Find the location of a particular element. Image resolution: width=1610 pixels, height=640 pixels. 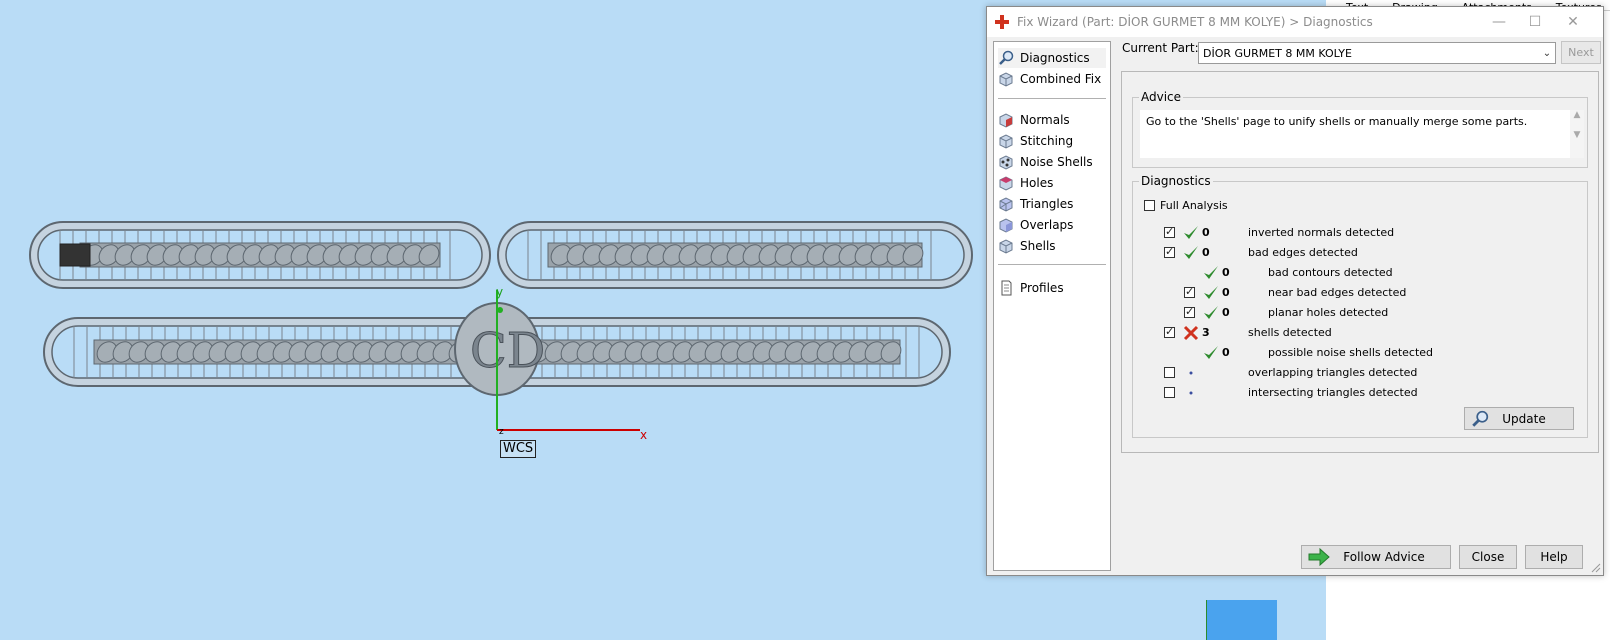

diagnostic-text: inverted normals detected is located at coordinates (1321, 232).